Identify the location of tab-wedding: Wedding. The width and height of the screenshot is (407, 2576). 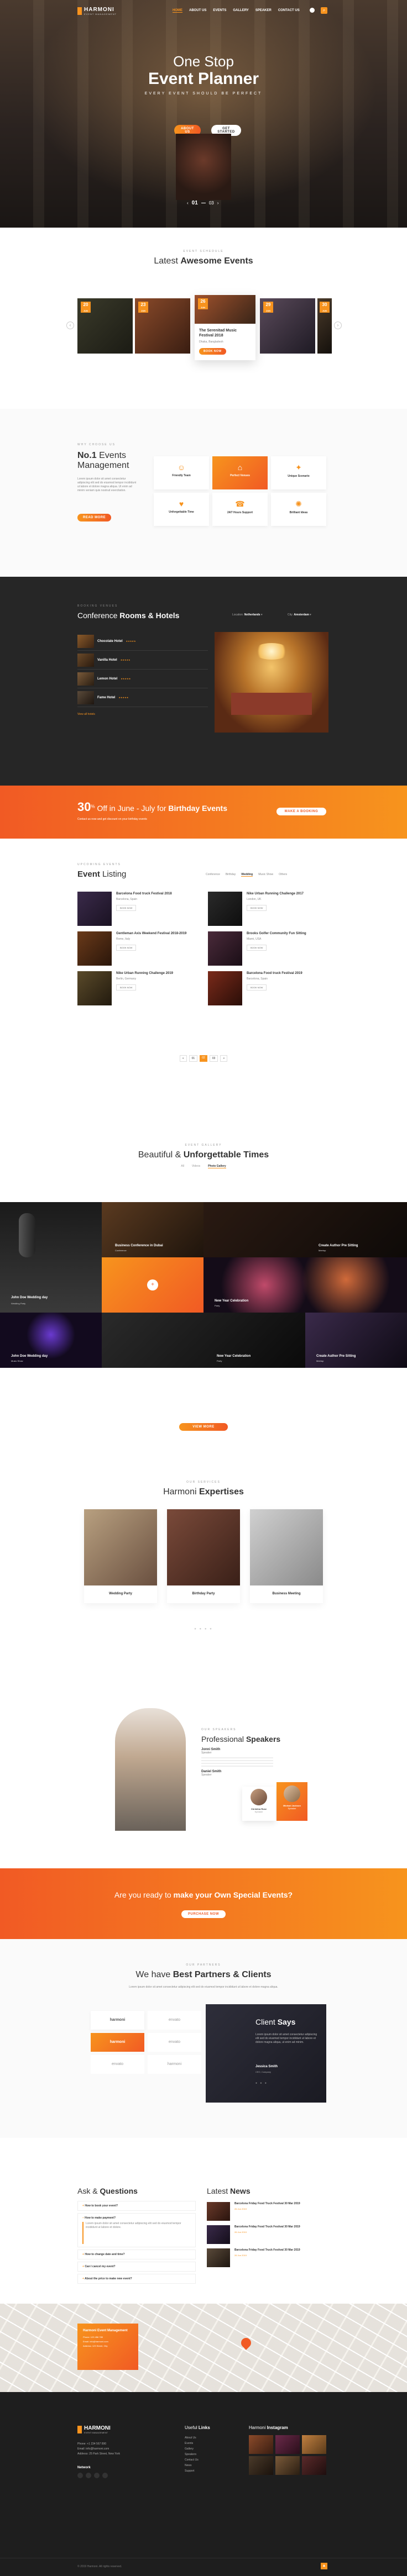
(247, 875).